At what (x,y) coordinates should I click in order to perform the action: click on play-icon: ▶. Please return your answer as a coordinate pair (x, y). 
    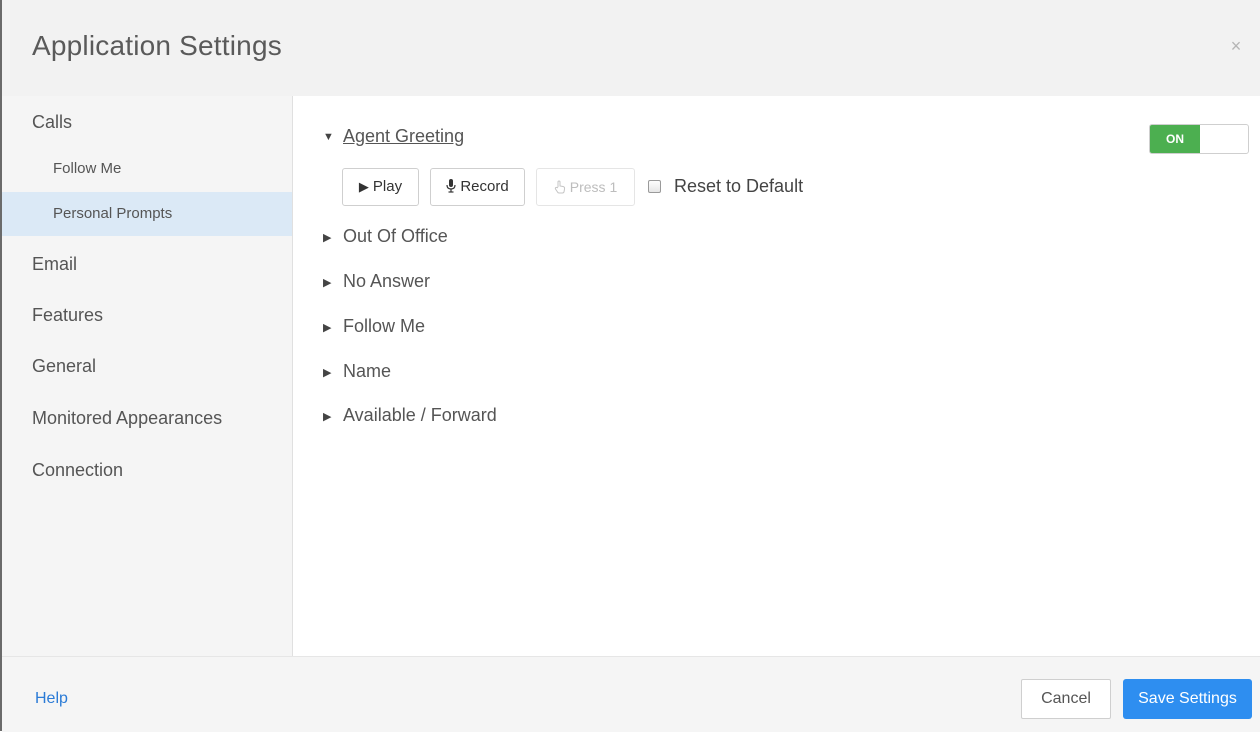
    Looking at the image, I should click on (363, 186).